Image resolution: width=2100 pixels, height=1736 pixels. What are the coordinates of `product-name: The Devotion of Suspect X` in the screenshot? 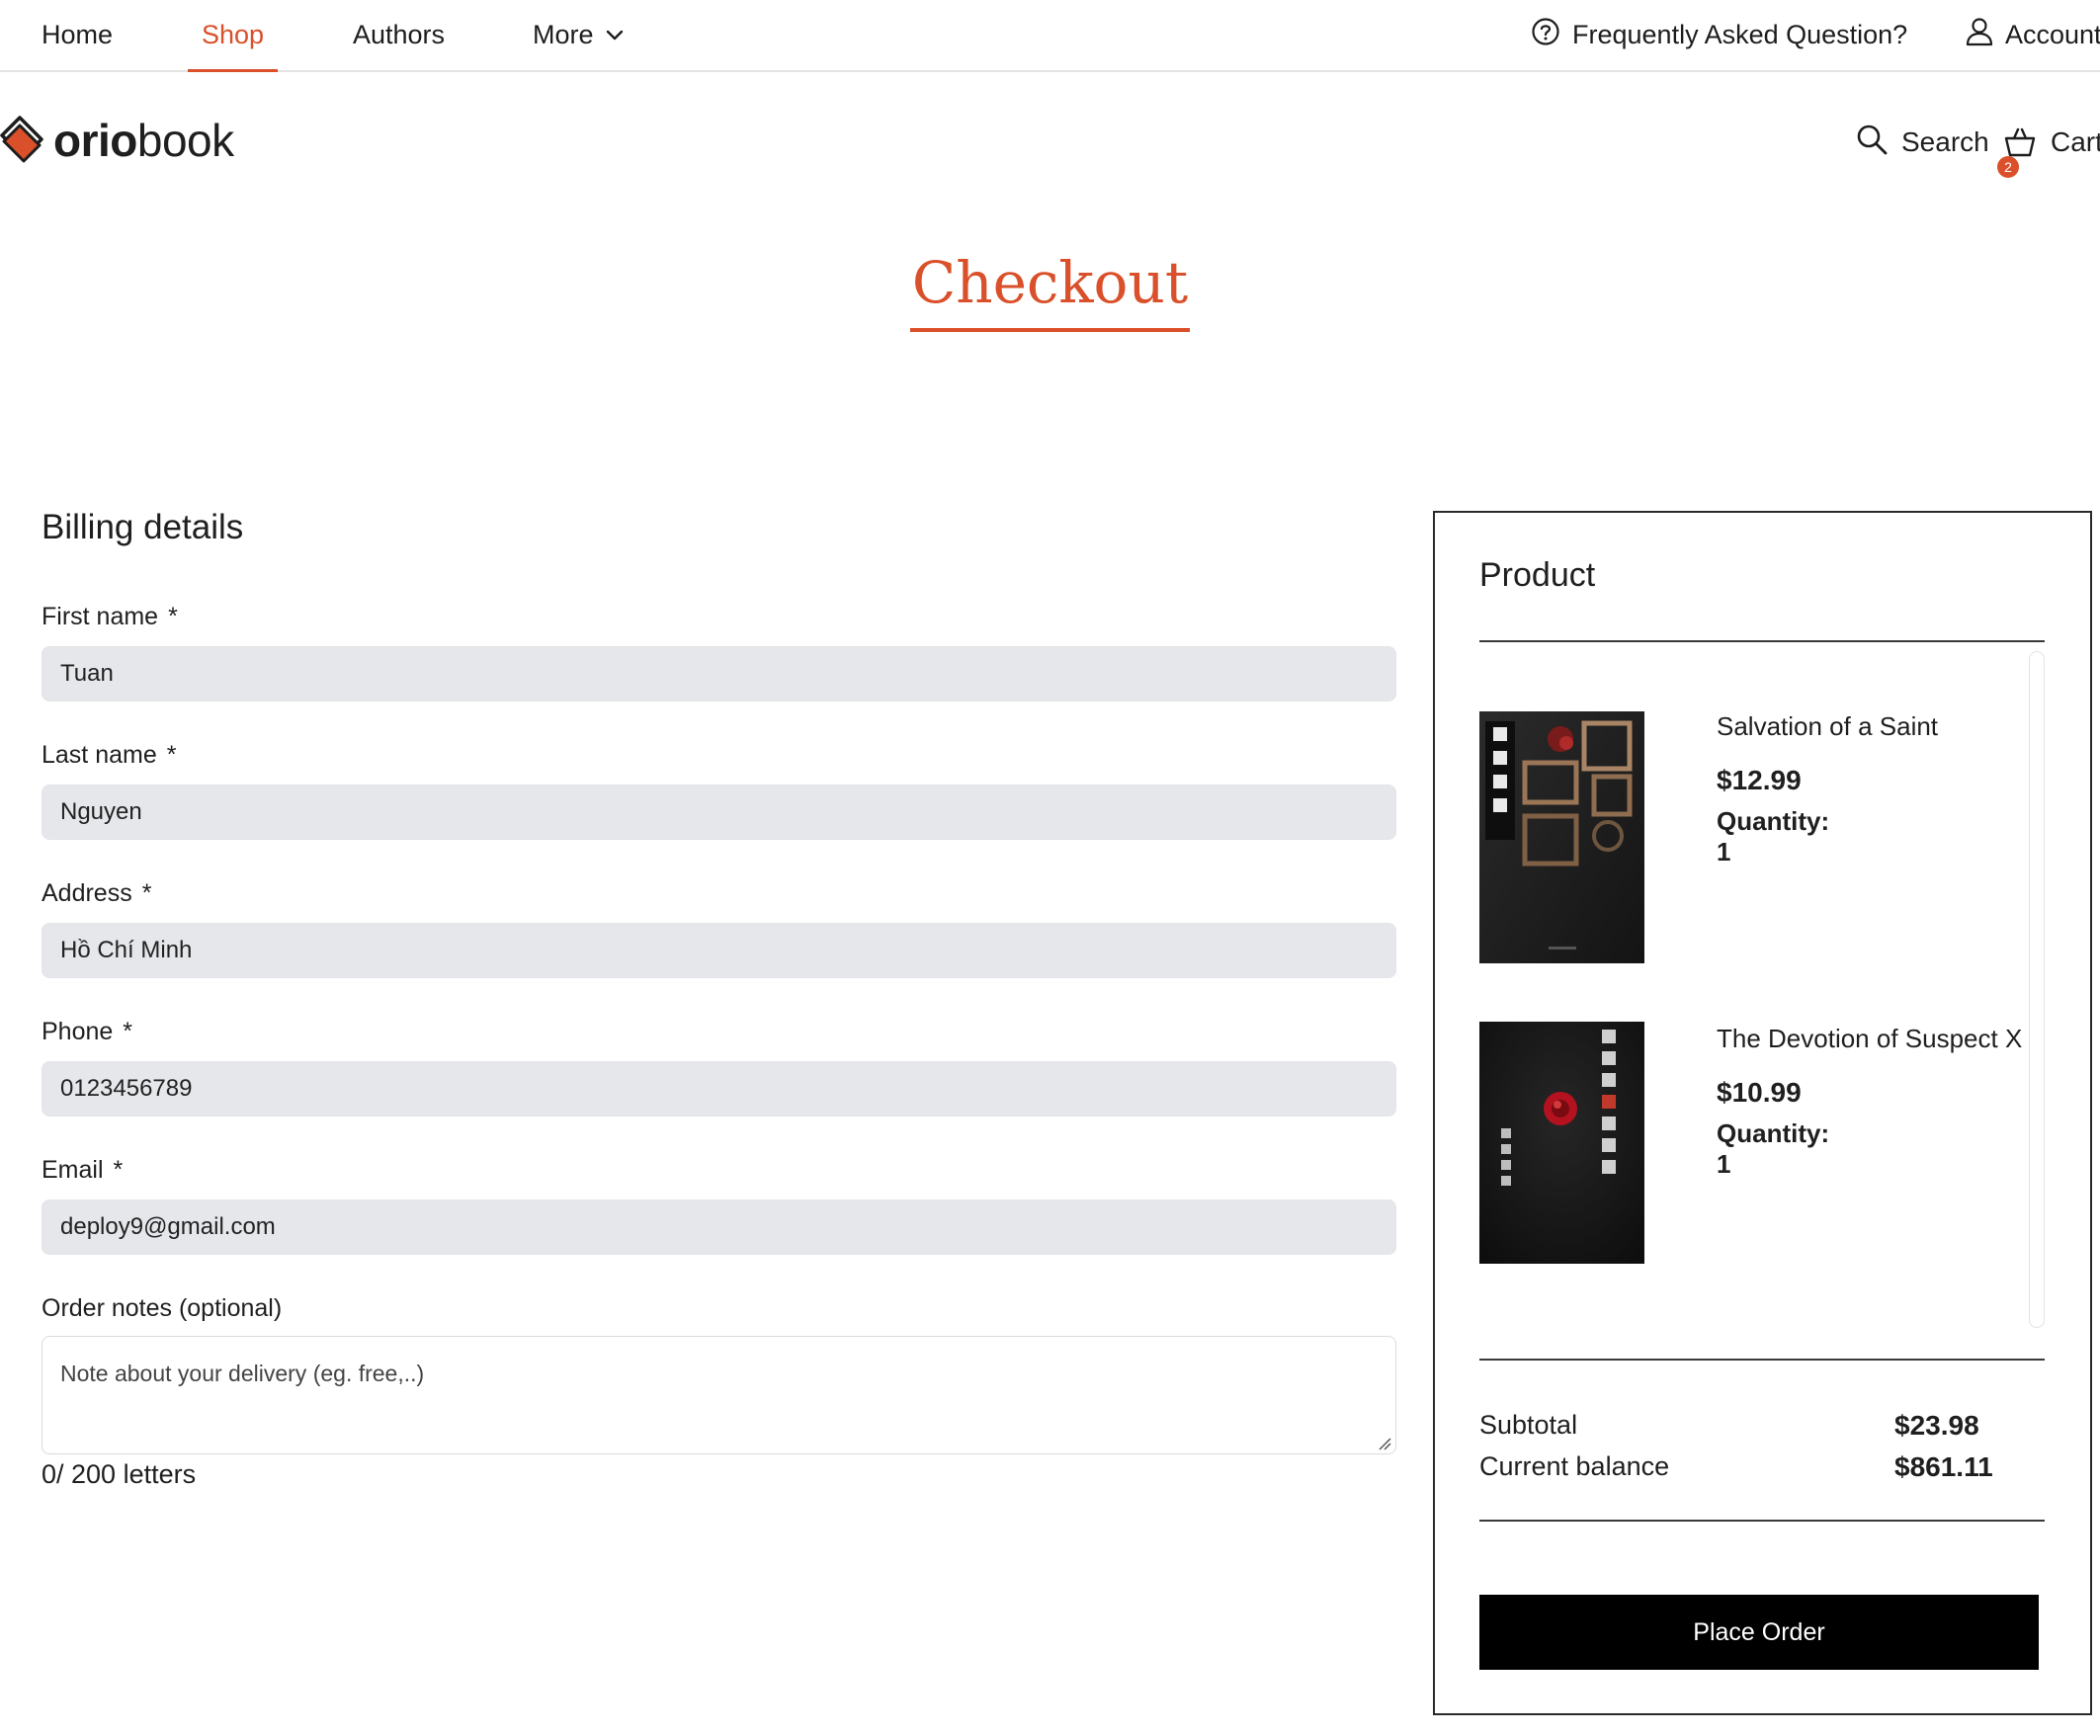 It's located at (1869, 1039).